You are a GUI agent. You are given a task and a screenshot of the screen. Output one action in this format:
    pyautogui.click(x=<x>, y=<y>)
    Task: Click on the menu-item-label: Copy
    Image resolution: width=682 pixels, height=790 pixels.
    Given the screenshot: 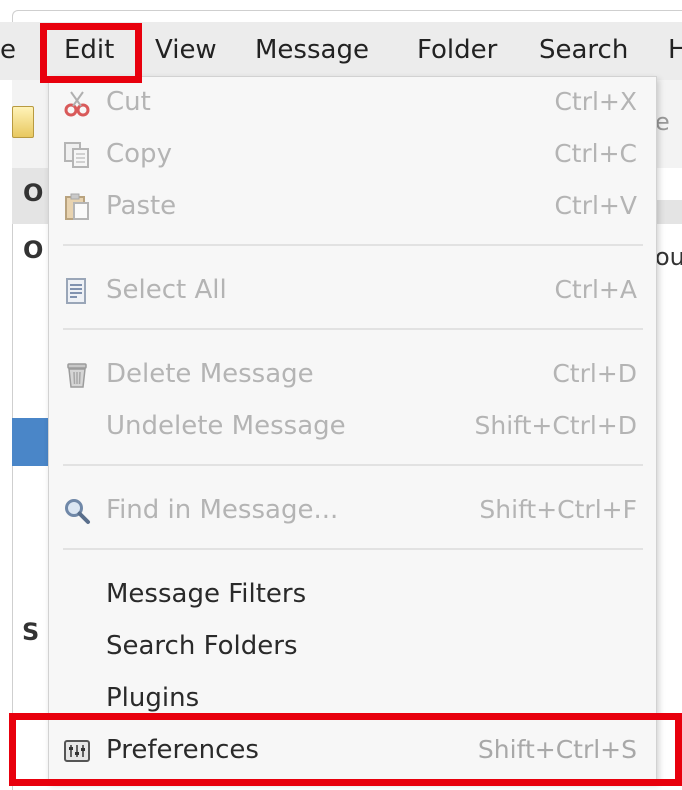 What is the action you would take?
    pyautogui.click(x=139, y=154)
    